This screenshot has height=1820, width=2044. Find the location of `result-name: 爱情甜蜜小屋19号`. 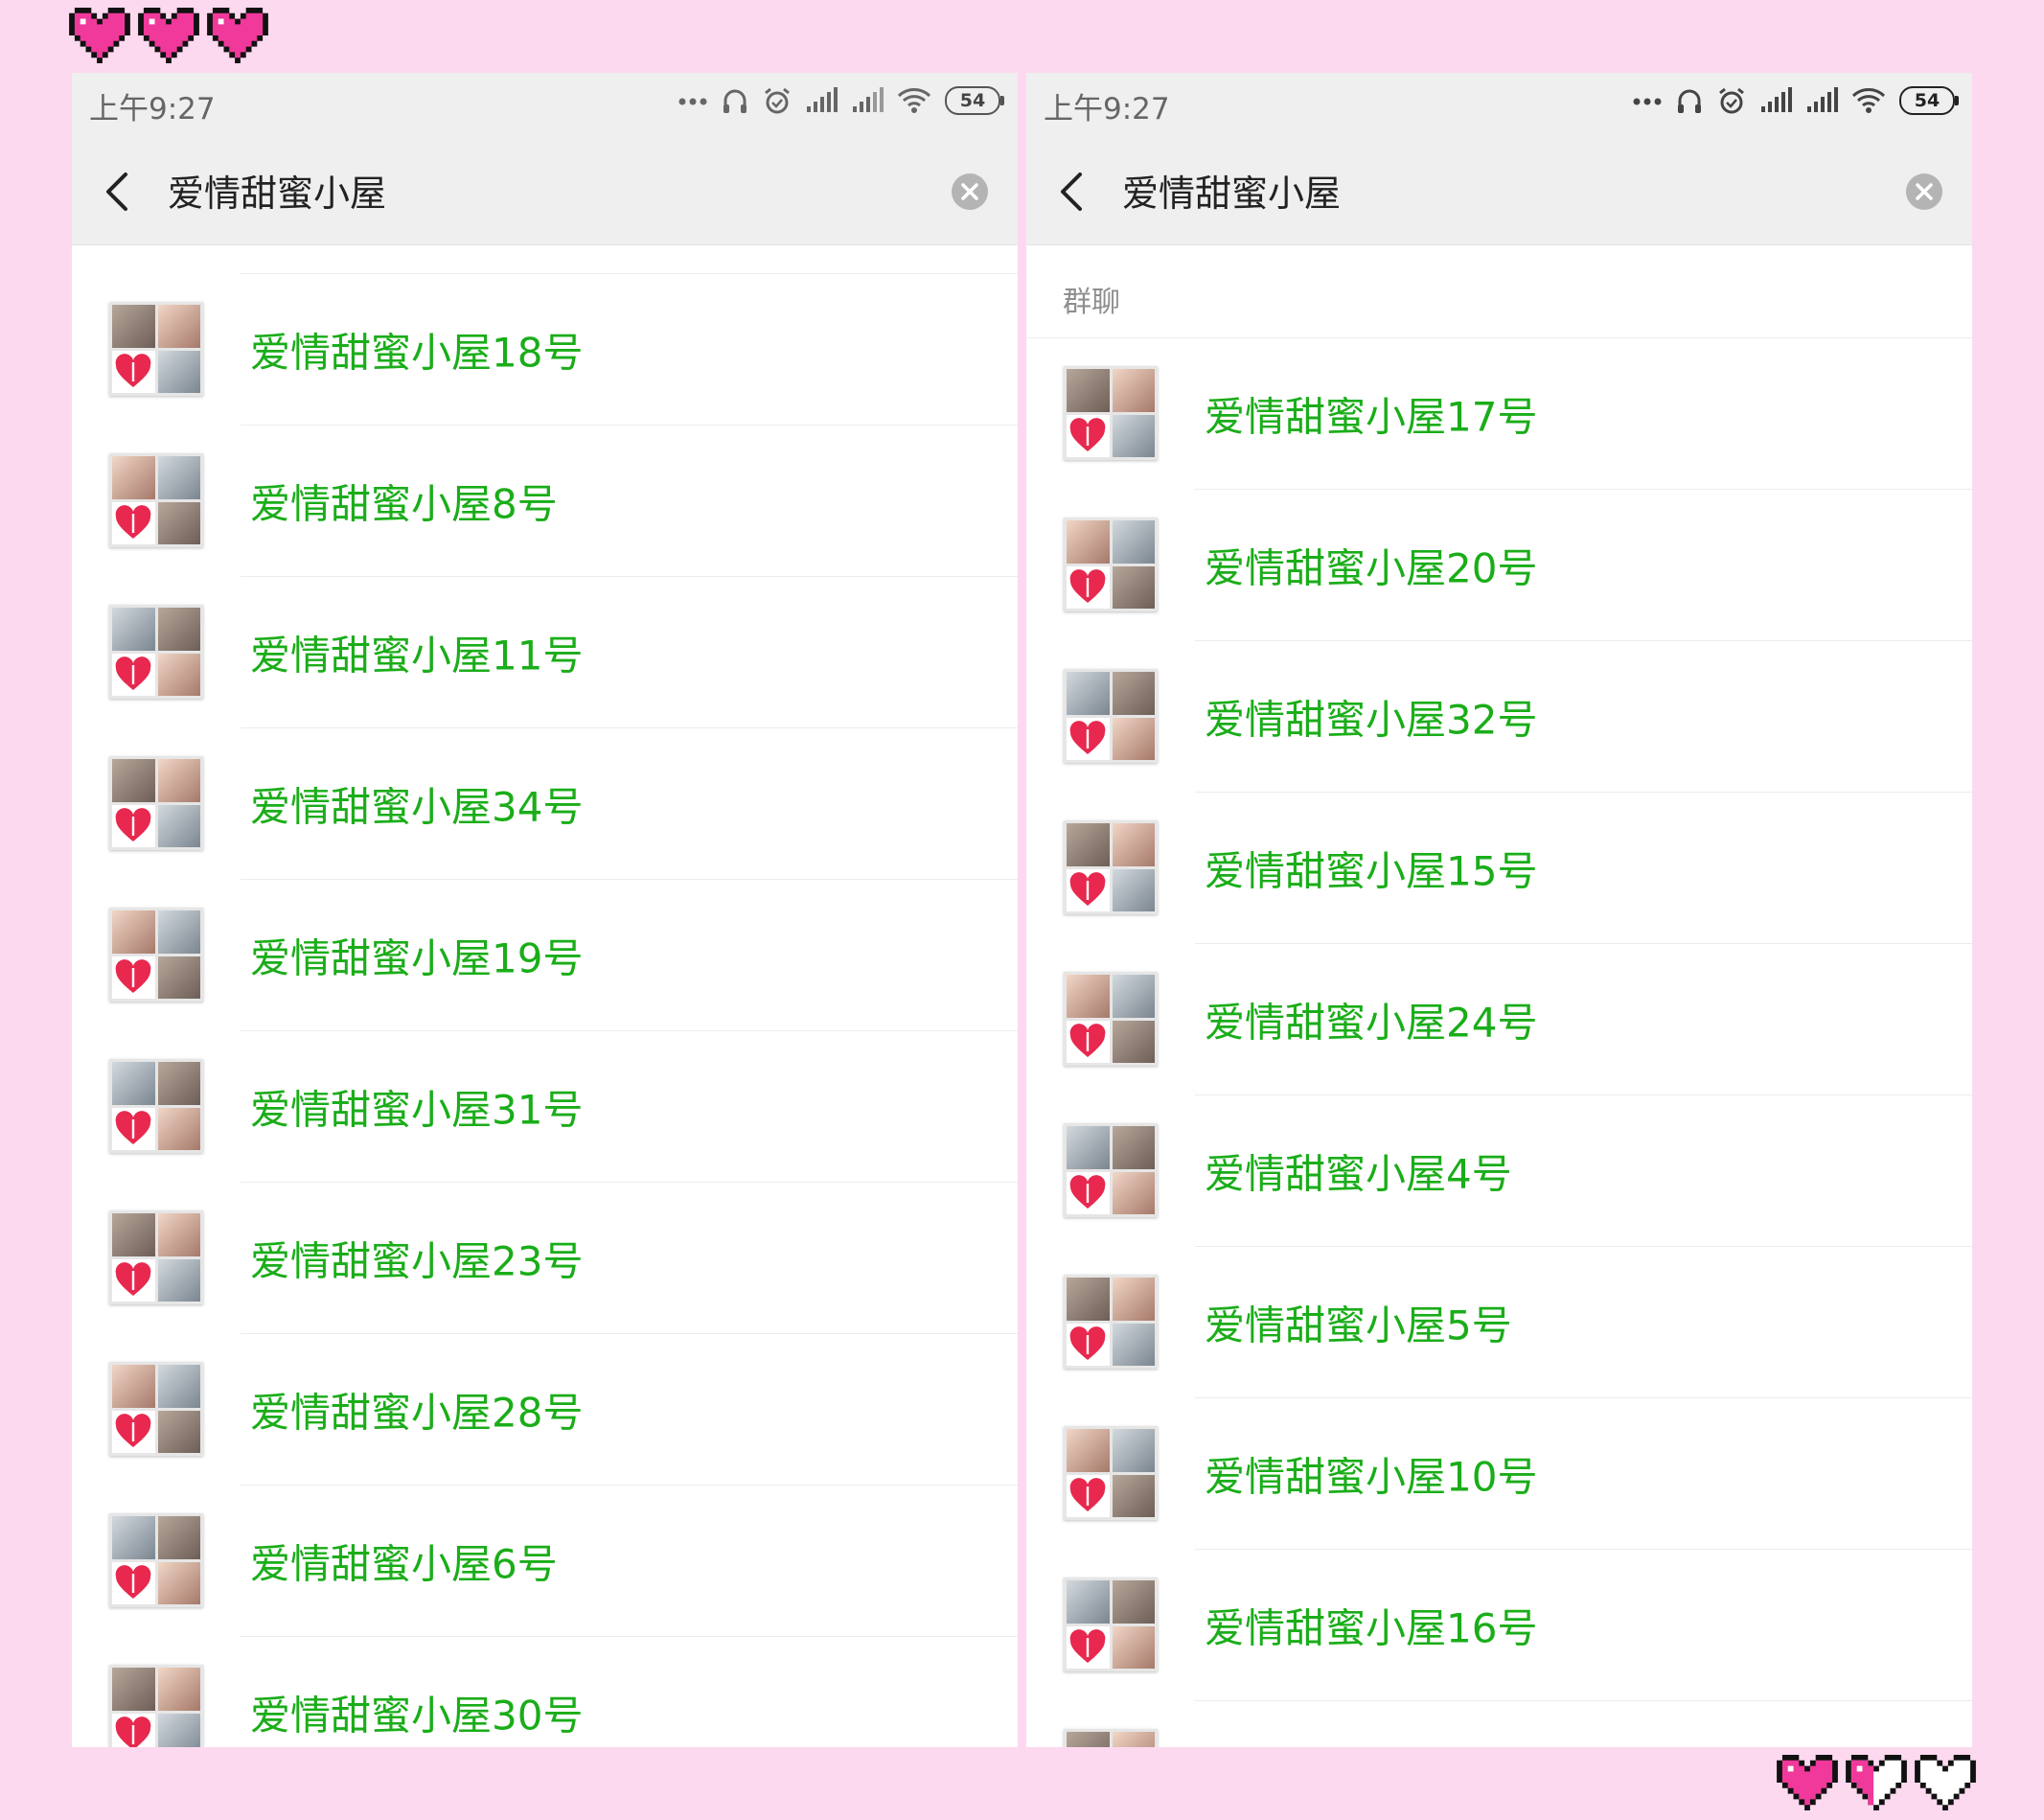

result-name: 爱情甜蜜小屋19号 is located at coordinates (417, 958).